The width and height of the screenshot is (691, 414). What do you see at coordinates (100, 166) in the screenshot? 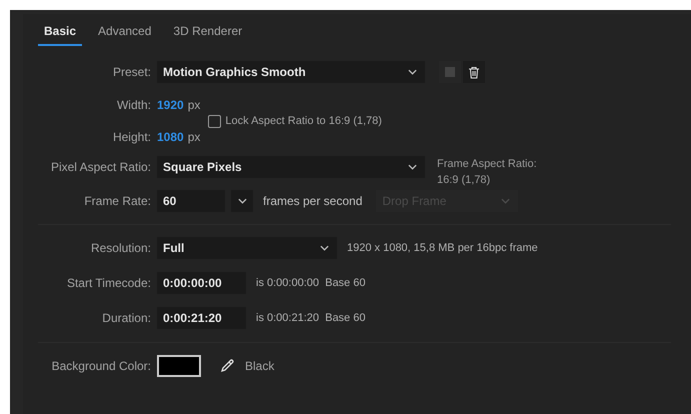
I see `field-label: Pixel Aspect Ratio:` at bounding box center [100, 166].